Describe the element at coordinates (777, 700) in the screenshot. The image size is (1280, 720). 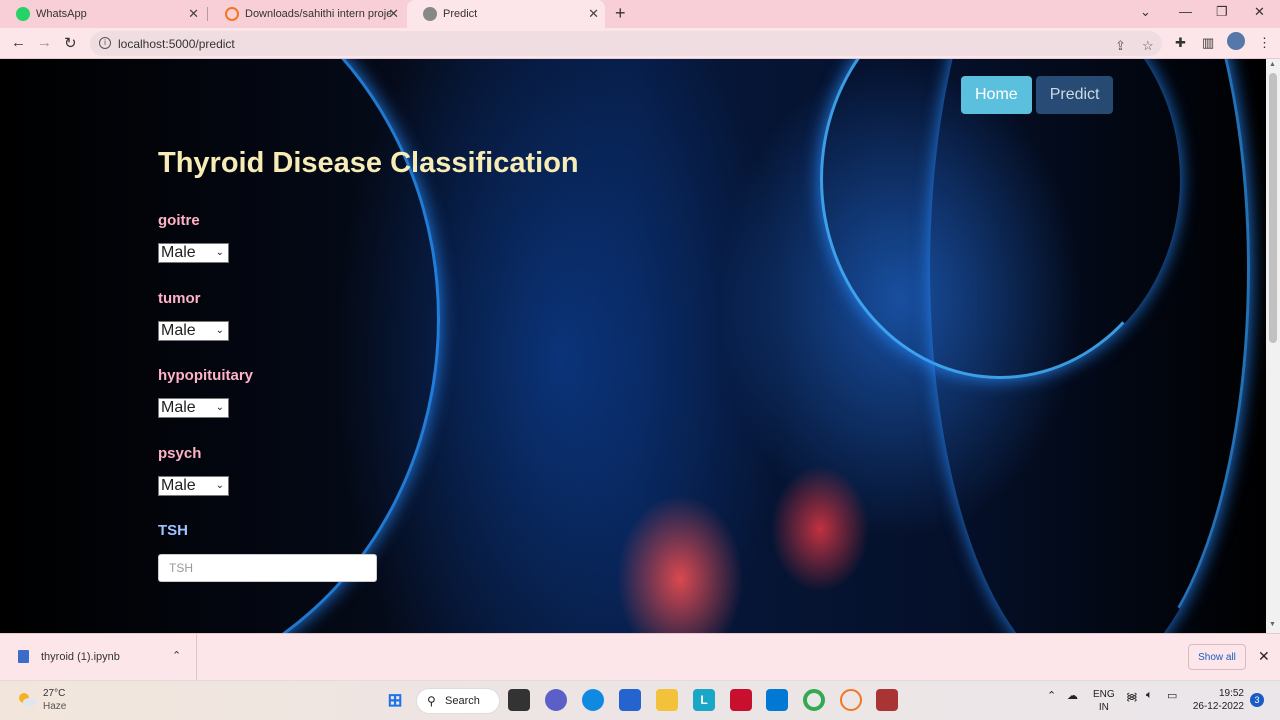
I see `outlook-icon` at that location.